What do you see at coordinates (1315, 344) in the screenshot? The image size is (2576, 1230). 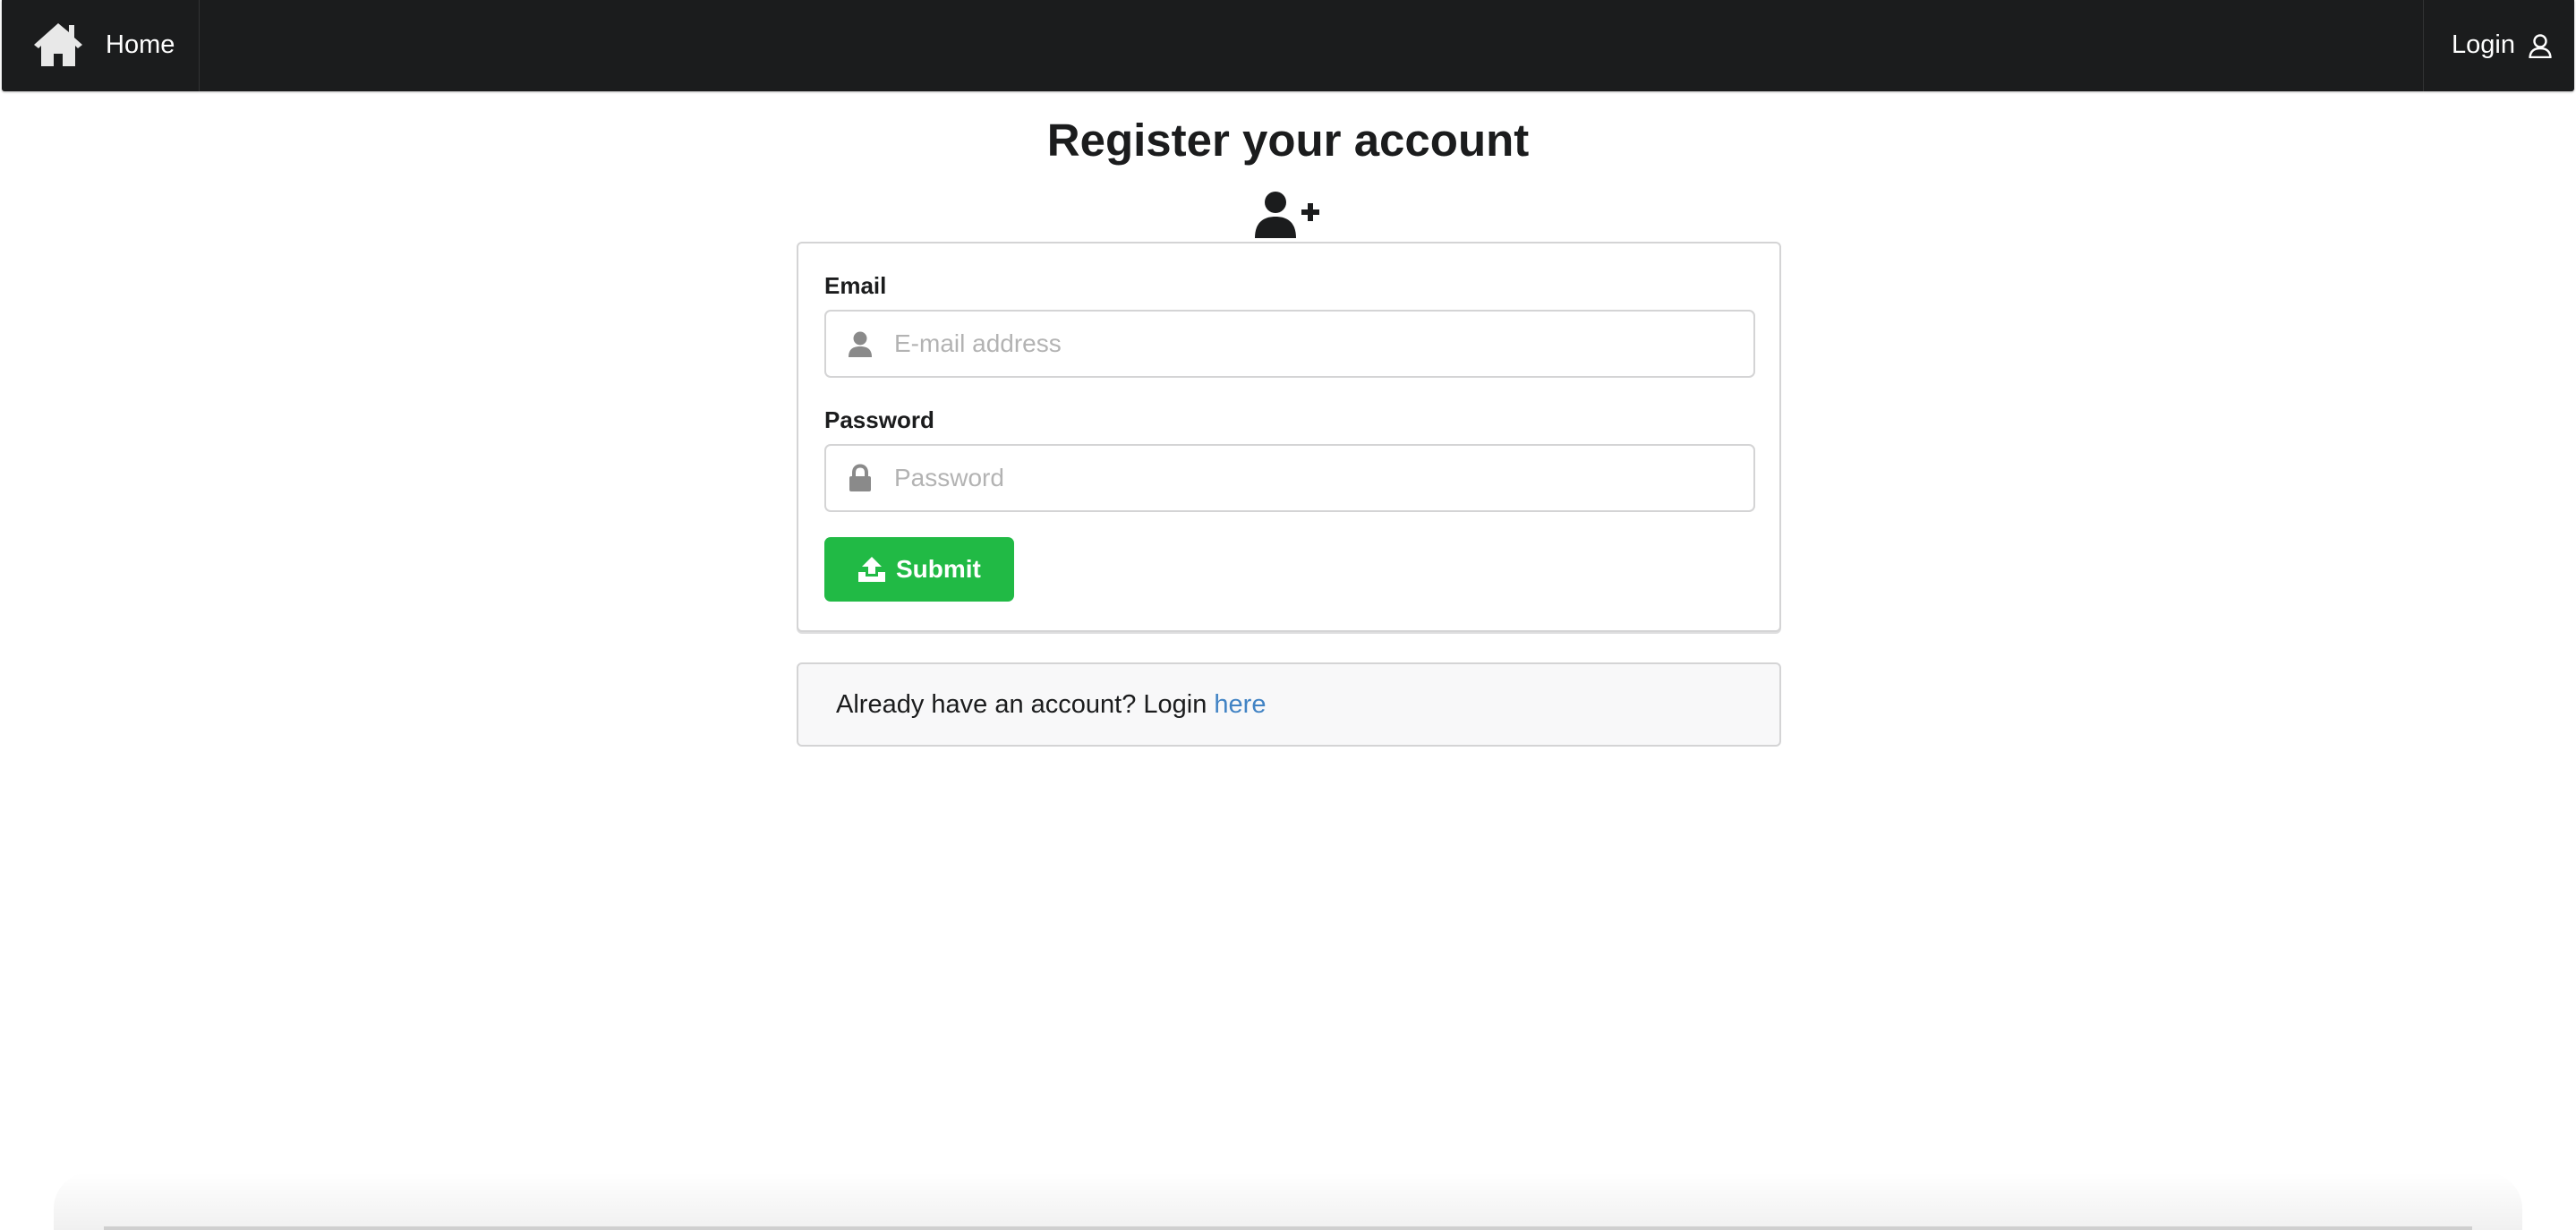 I see `email-input` at bounding box center [1315, 344].